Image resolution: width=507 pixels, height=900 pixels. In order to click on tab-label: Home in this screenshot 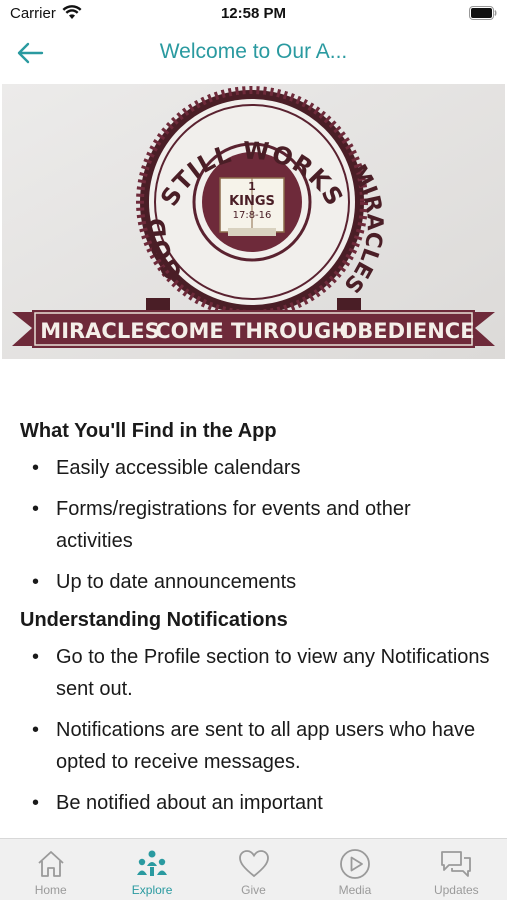, I will do `click(50, 890)`.